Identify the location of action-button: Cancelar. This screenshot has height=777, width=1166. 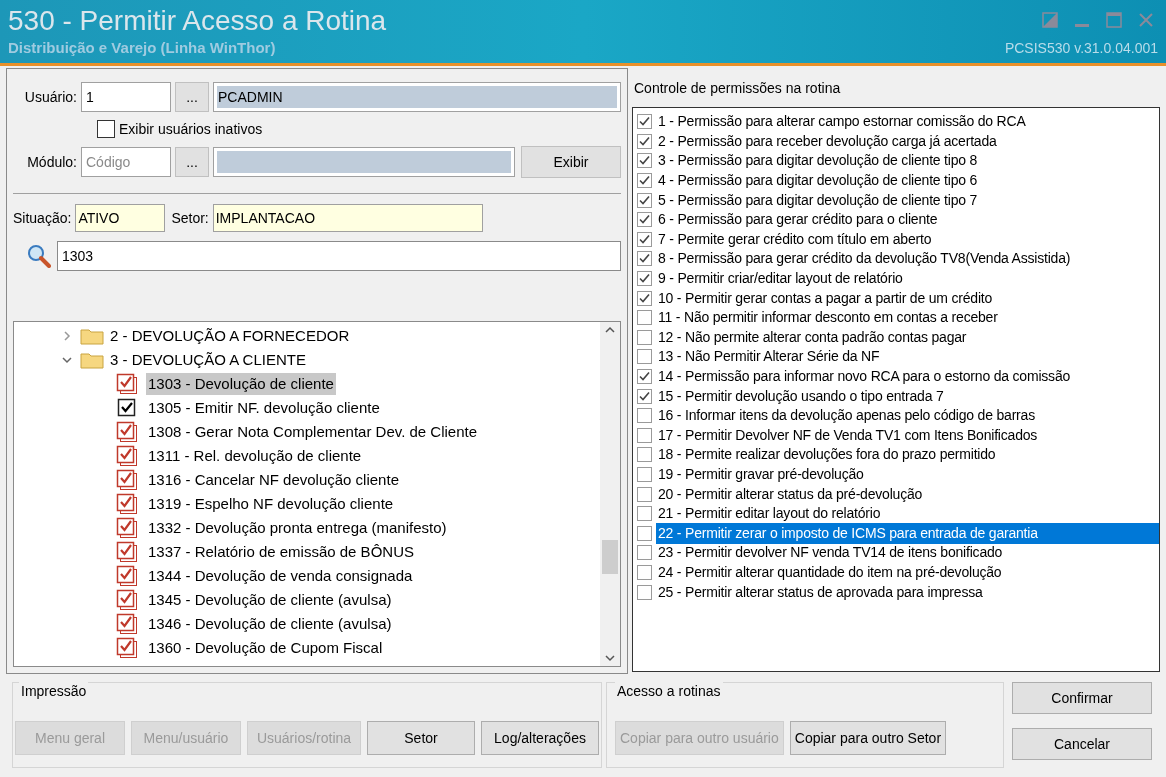
(1082, 744).